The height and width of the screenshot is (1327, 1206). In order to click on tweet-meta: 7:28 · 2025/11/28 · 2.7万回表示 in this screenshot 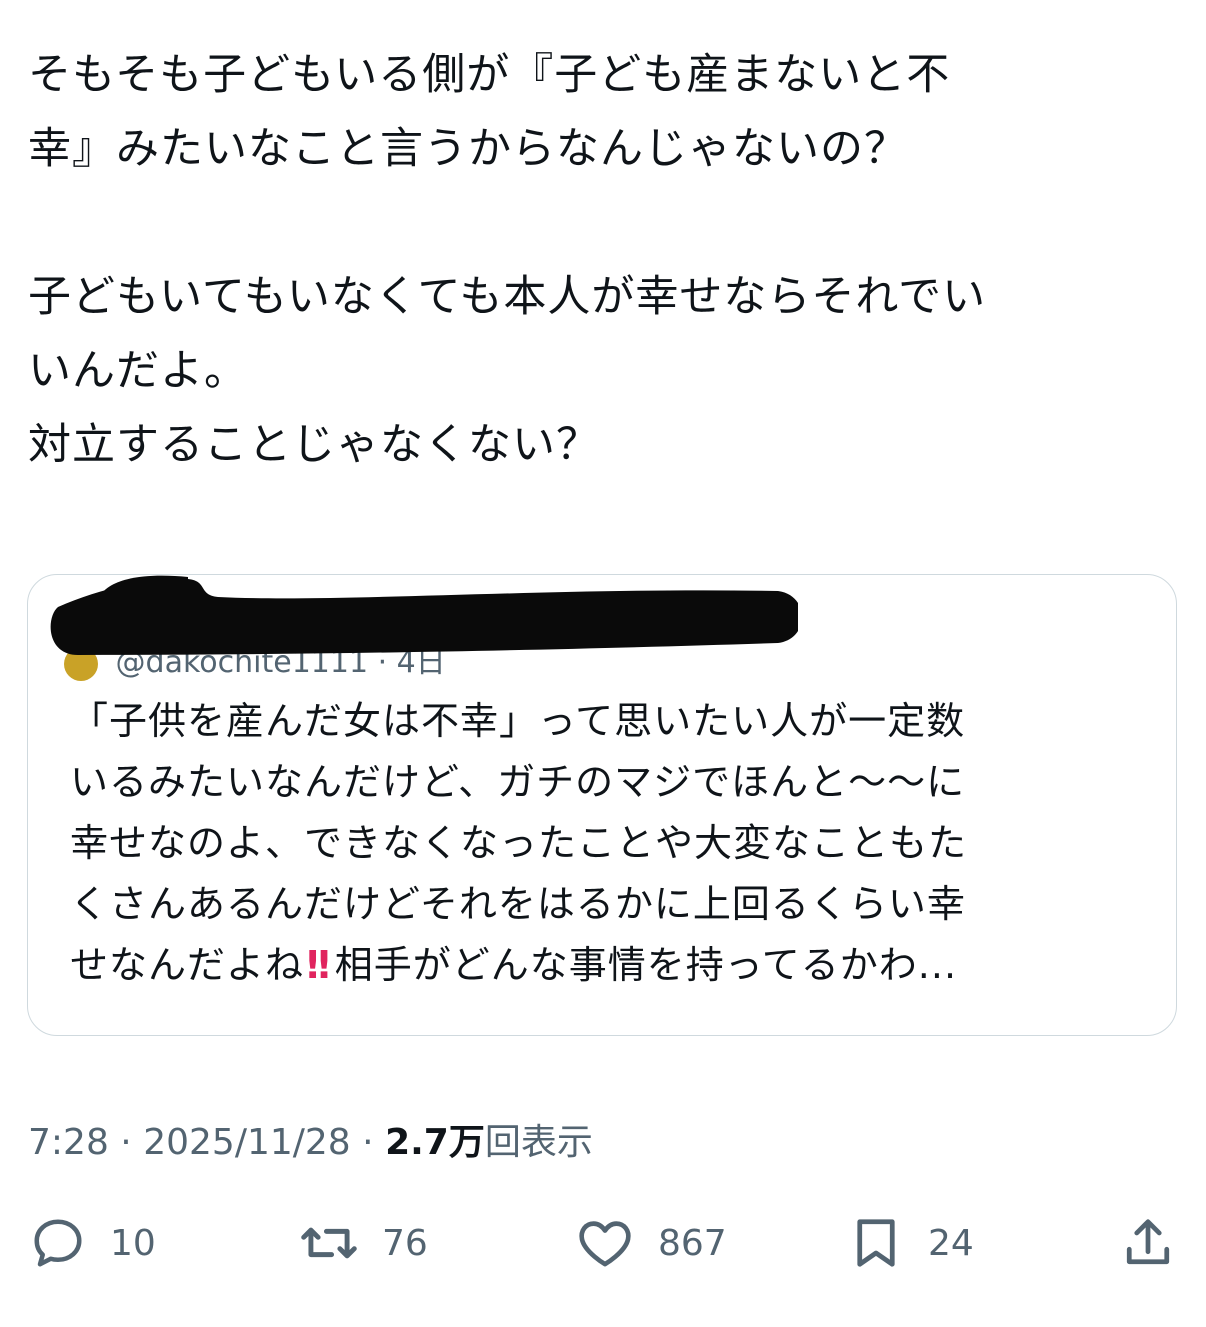, I will do `click(310, 1139)`.